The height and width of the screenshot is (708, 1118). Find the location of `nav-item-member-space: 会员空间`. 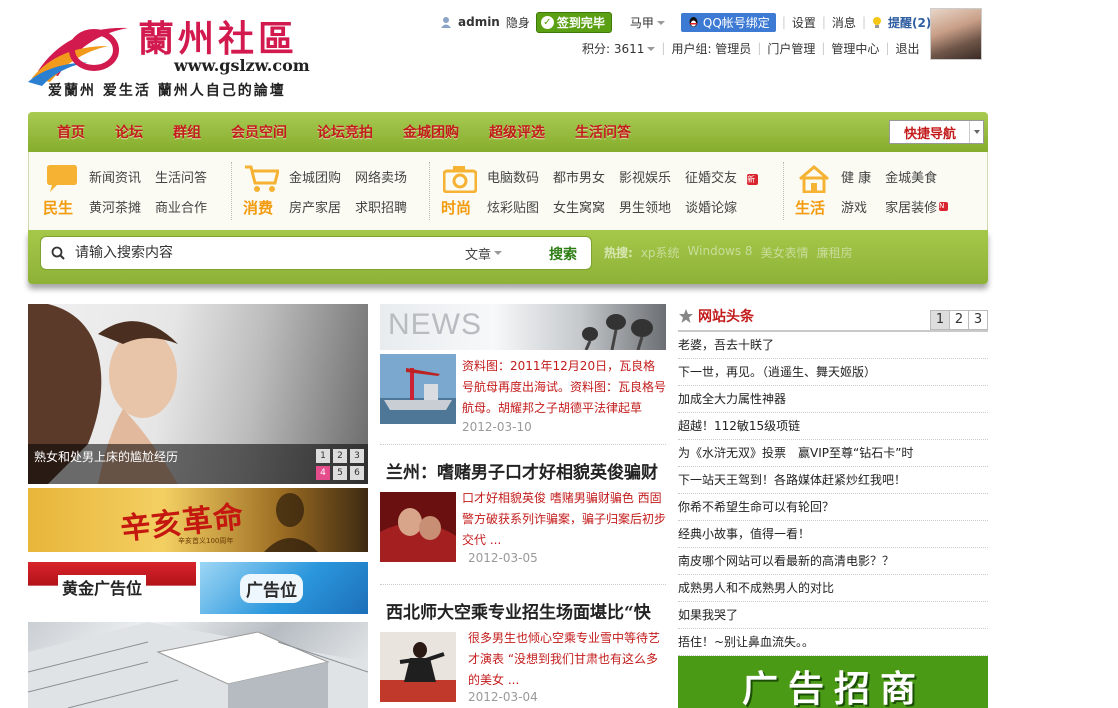

nav-item-member-space: 会员空间 is located at coordinates (259, 132).